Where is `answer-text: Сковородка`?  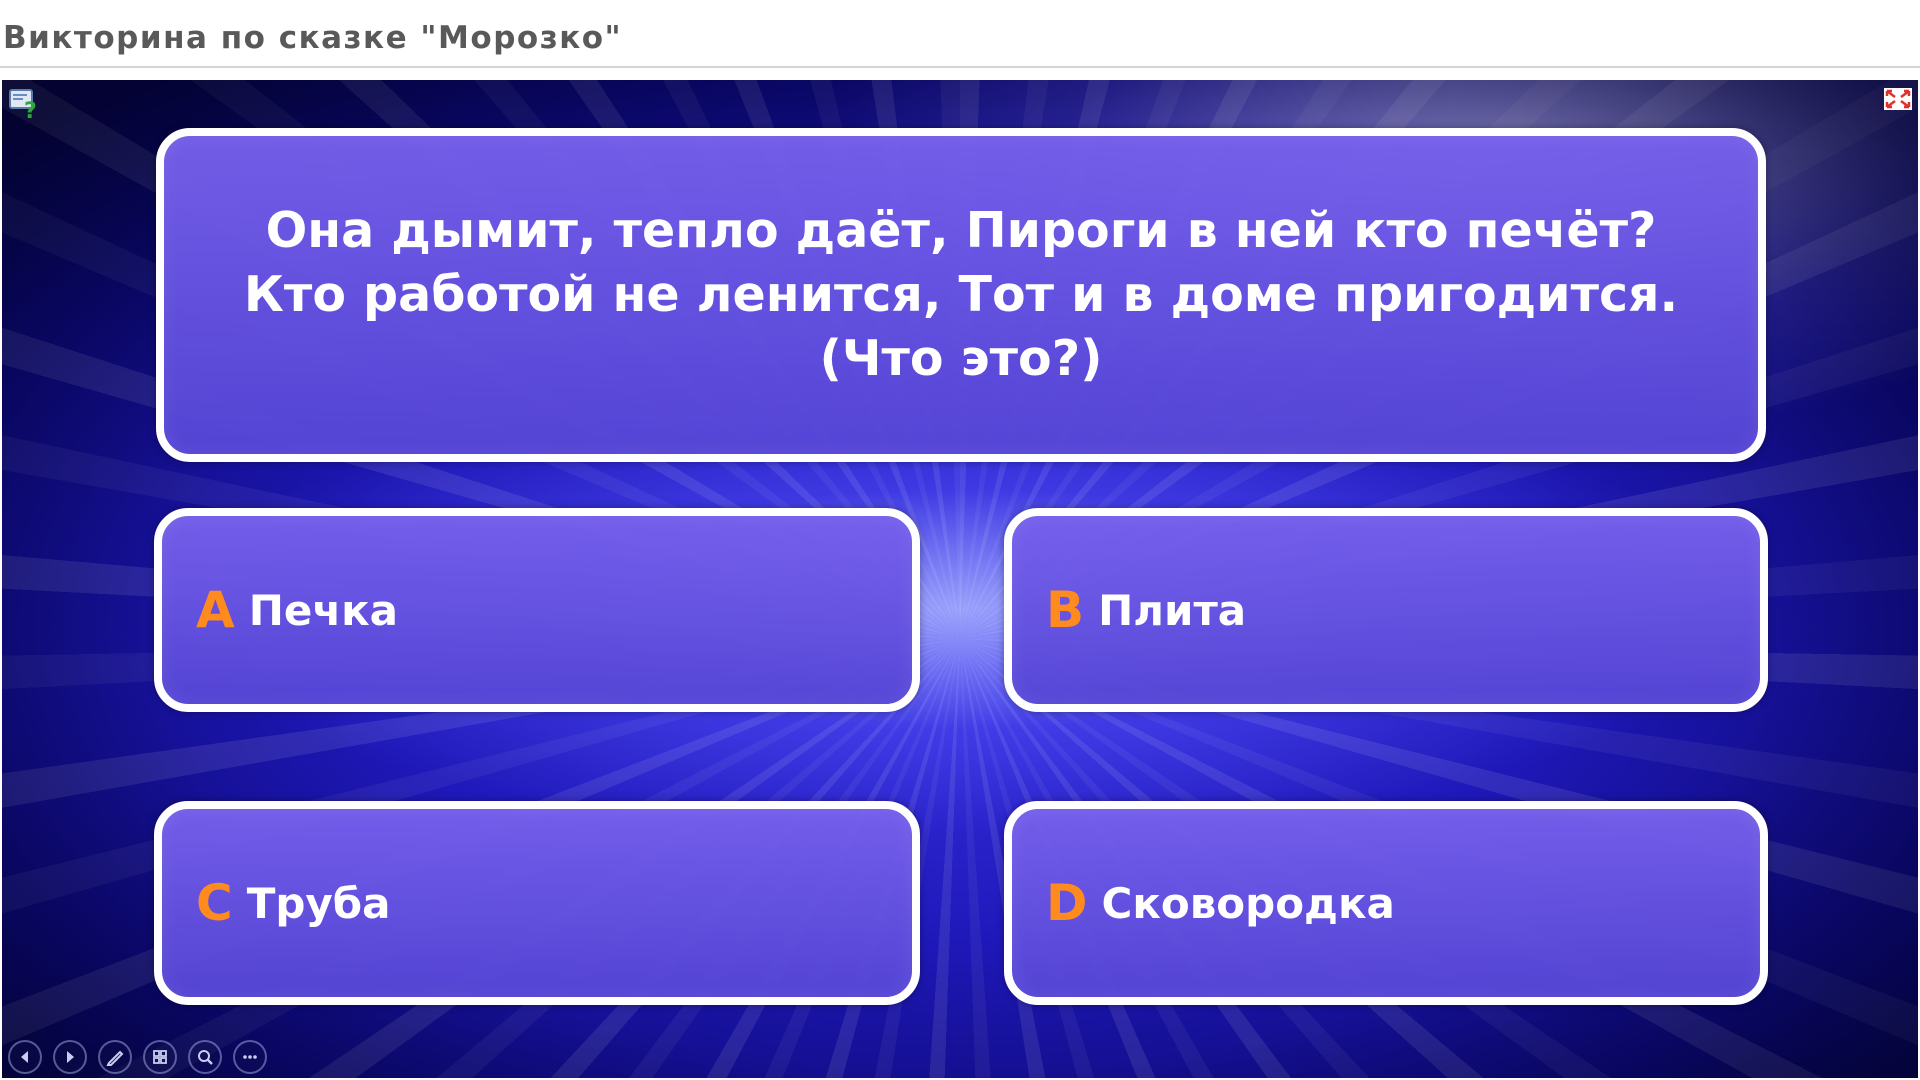
answer-text: Сковородка is located at coordinates (1248, 903).